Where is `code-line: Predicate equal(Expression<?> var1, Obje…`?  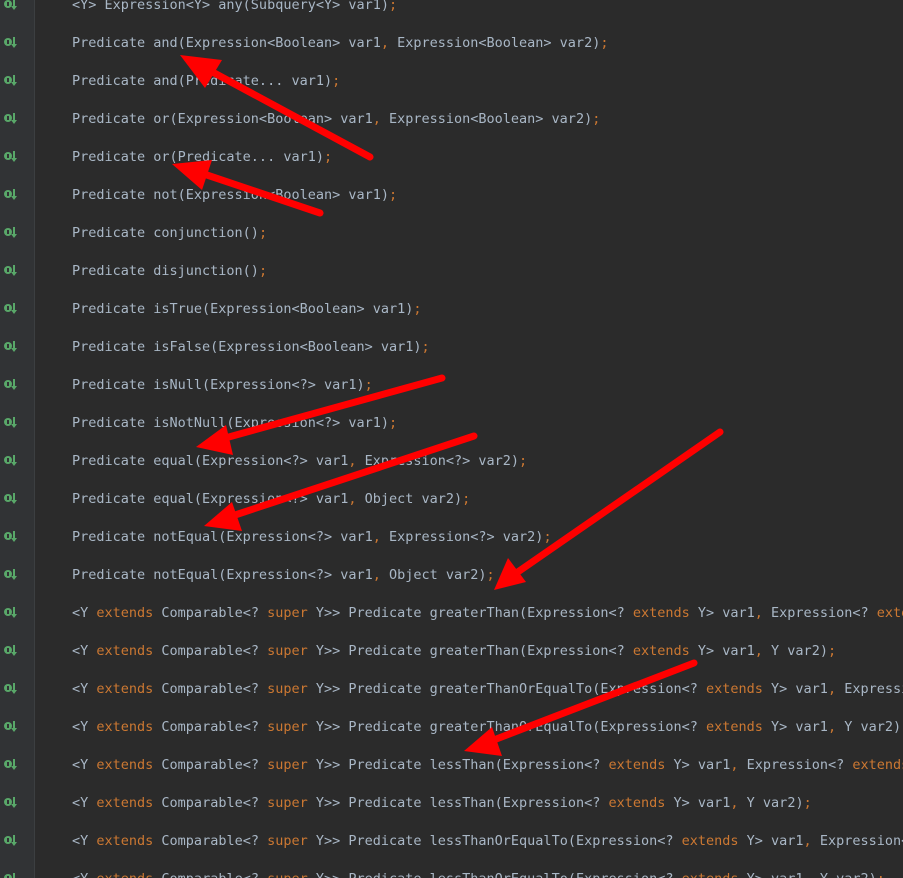 code-line: Predicate equal(Expression<?> var1, Obje… is located at coordinates (469, 499).